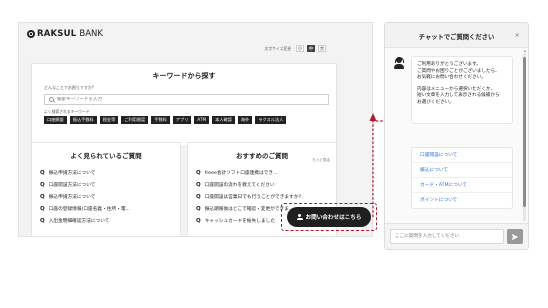 The width and height of the screenshot is (548, 308). What do you see at coordinates (449, 64) in the screenshot?
I see `message-line: ご利用ありがとうございます。` at bounding box center [449, 64].